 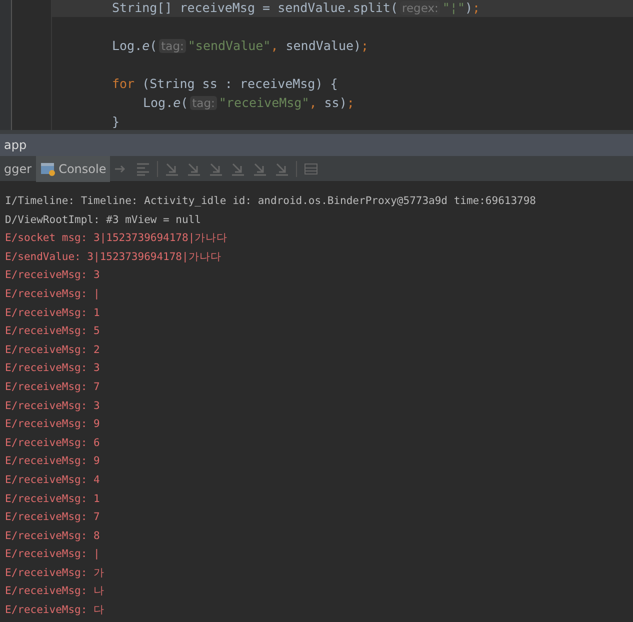 I want to click on log-line: E/socket msg: 3|1523739694178|가나다, so click(x=117, y=238).